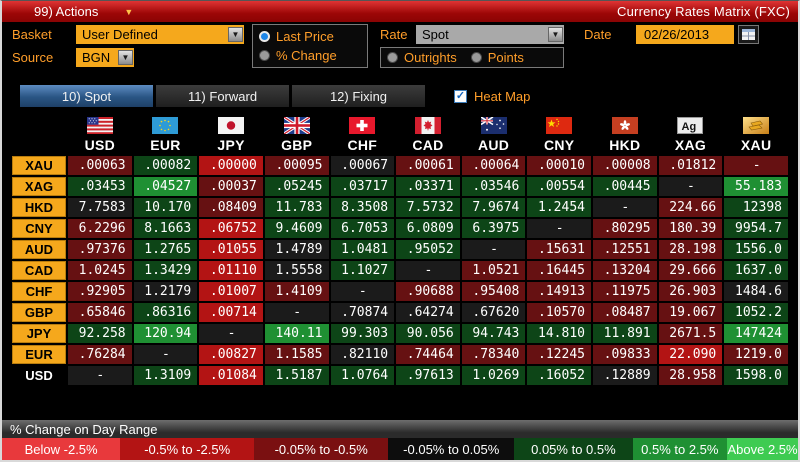 Image resolution: width=800 pixels, height=462 pixels. Describe the element at coordinates (165, 354) in the screenshot. I see `matrix-cell-EUR-EUR: -` at that location.